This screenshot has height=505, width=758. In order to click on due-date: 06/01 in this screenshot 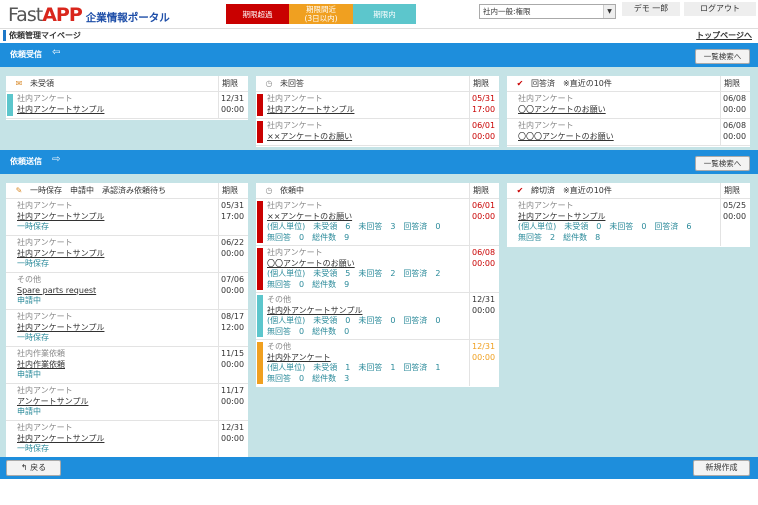, I will do `click(484, 205)`.